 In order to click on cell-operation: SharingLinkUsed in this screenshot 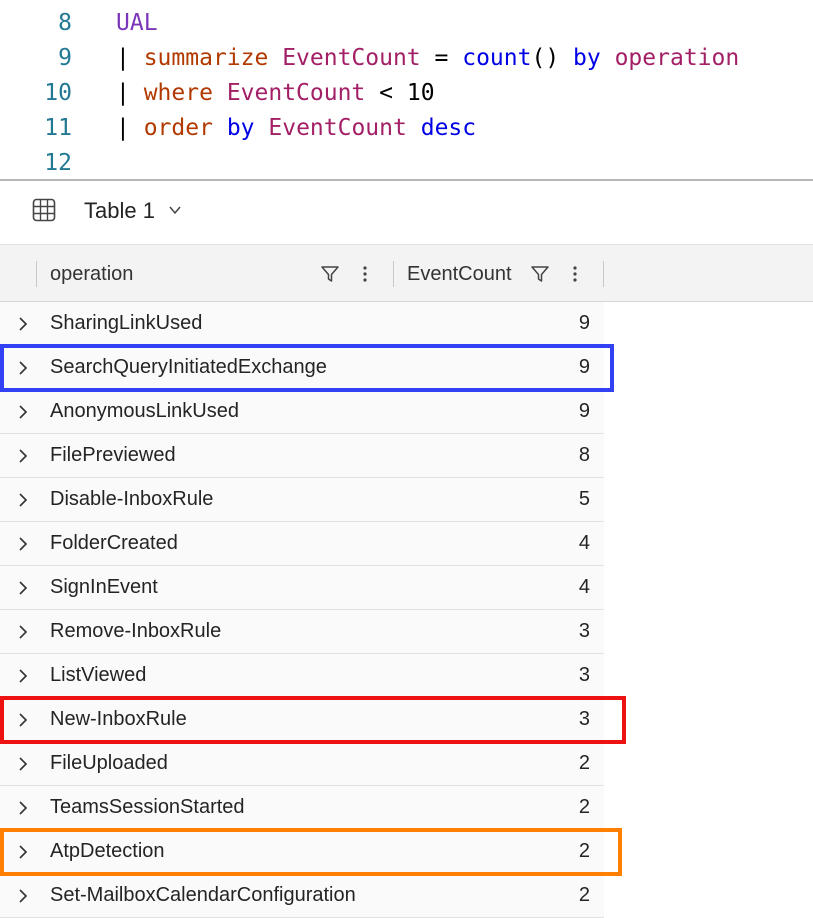, I will do `click(126, 323)`.